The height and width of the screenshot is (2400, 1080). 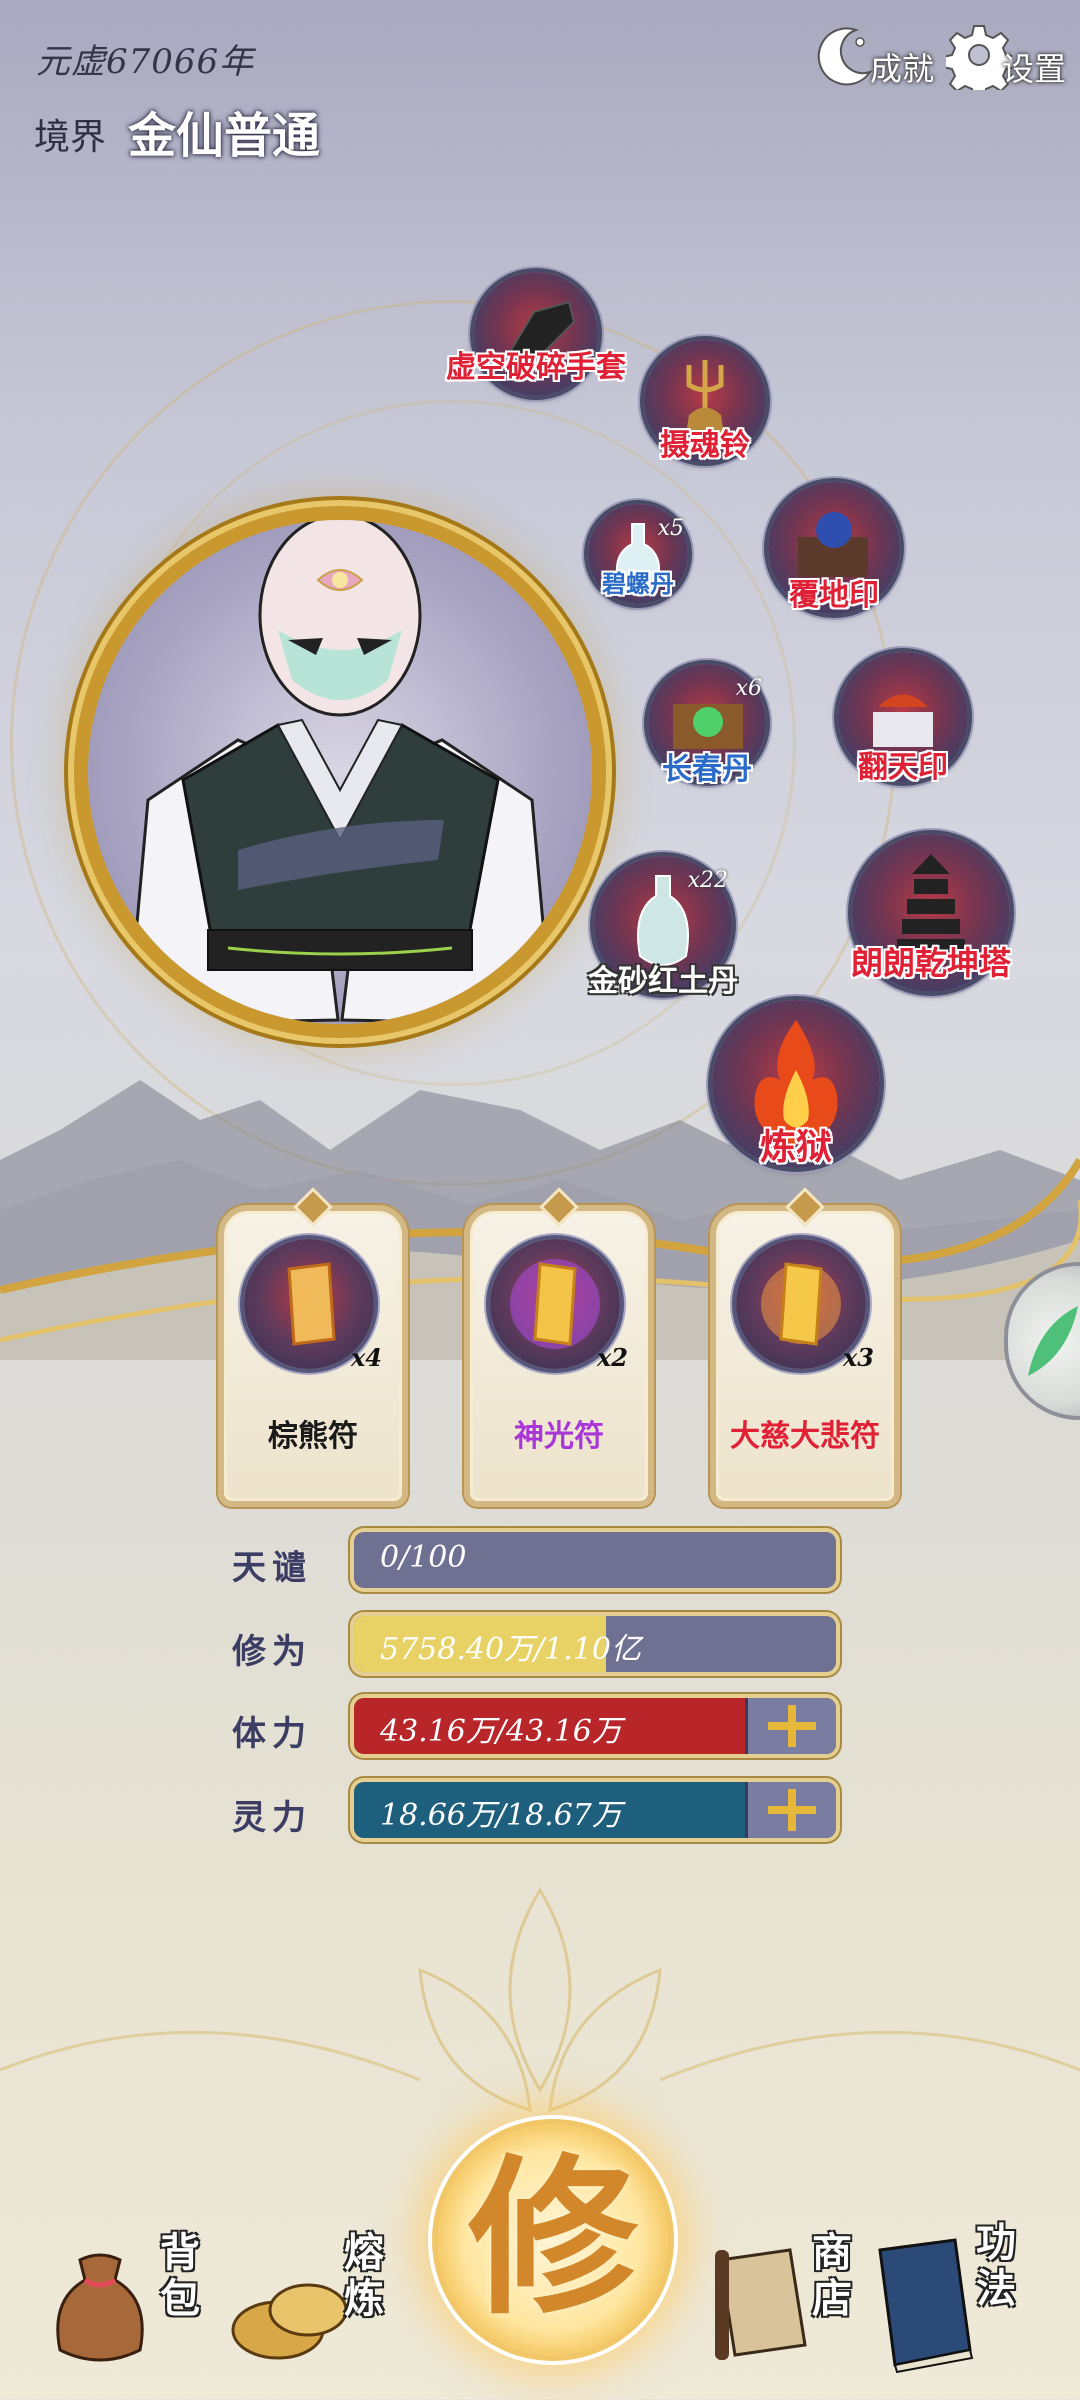 I want to click on item-soul-bell: 摄魂铃, so click(x=705, y=401).